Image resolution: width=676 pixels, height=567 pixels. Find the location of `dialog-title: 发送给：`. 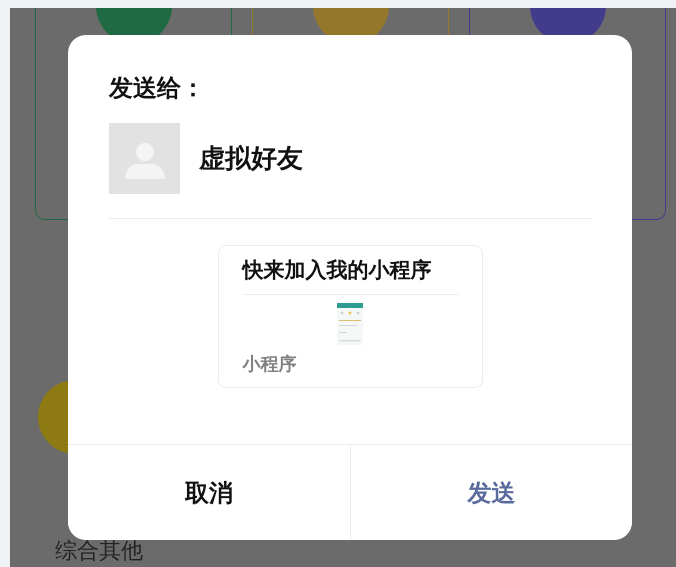

dialog-title: 发送给： is located at coordinates (157, 88).